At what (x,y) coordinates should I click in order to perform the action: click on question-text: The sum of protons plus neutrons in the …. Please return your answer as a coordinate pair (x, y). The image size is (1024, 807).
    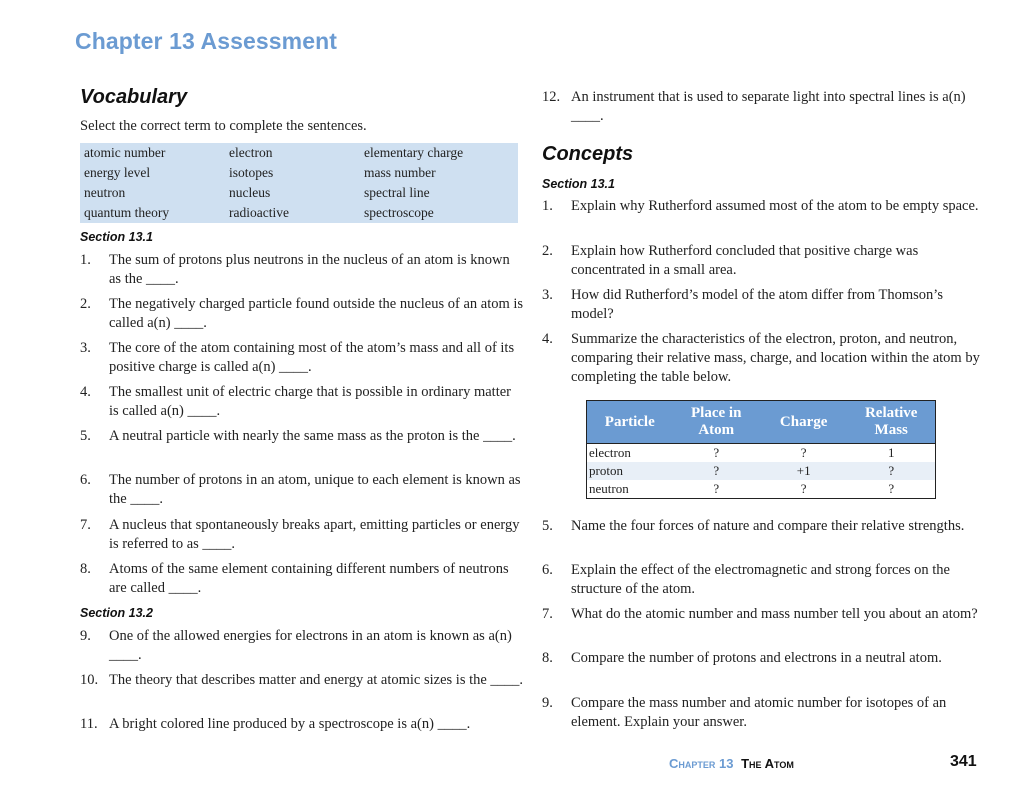
    Looking at the image, I should click on (309, 269).